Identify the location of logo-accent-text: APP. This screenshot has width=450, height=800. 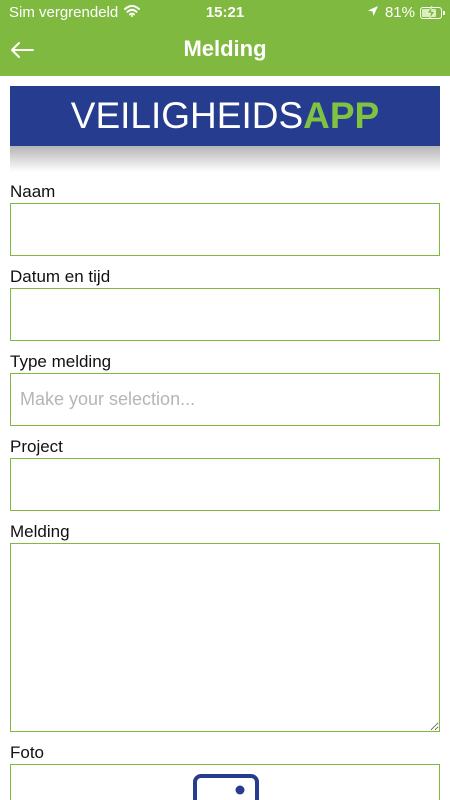
(341, 115).